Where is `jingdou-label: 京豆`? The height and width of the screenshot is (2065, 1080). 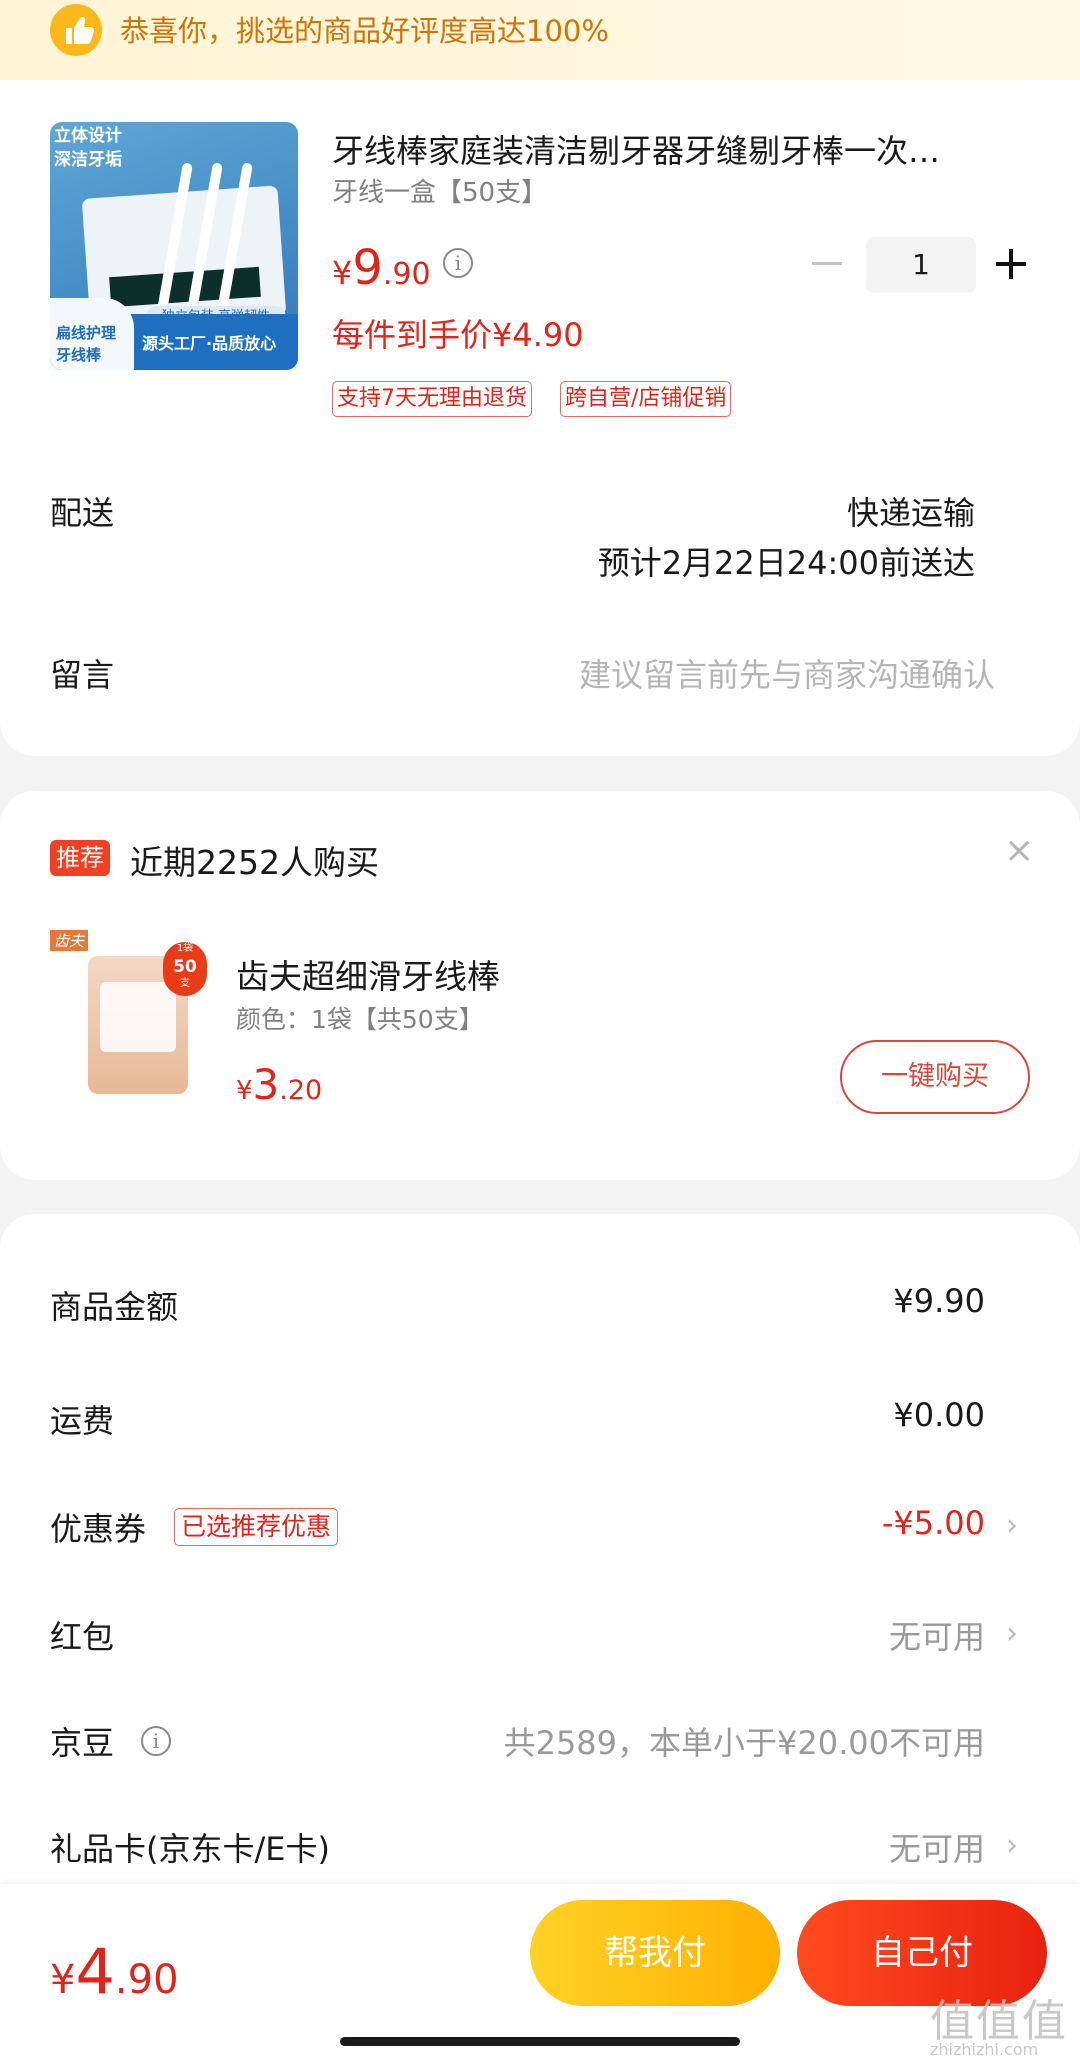 jingdou-label: 京豆 is located at coordinates (82, 1743).